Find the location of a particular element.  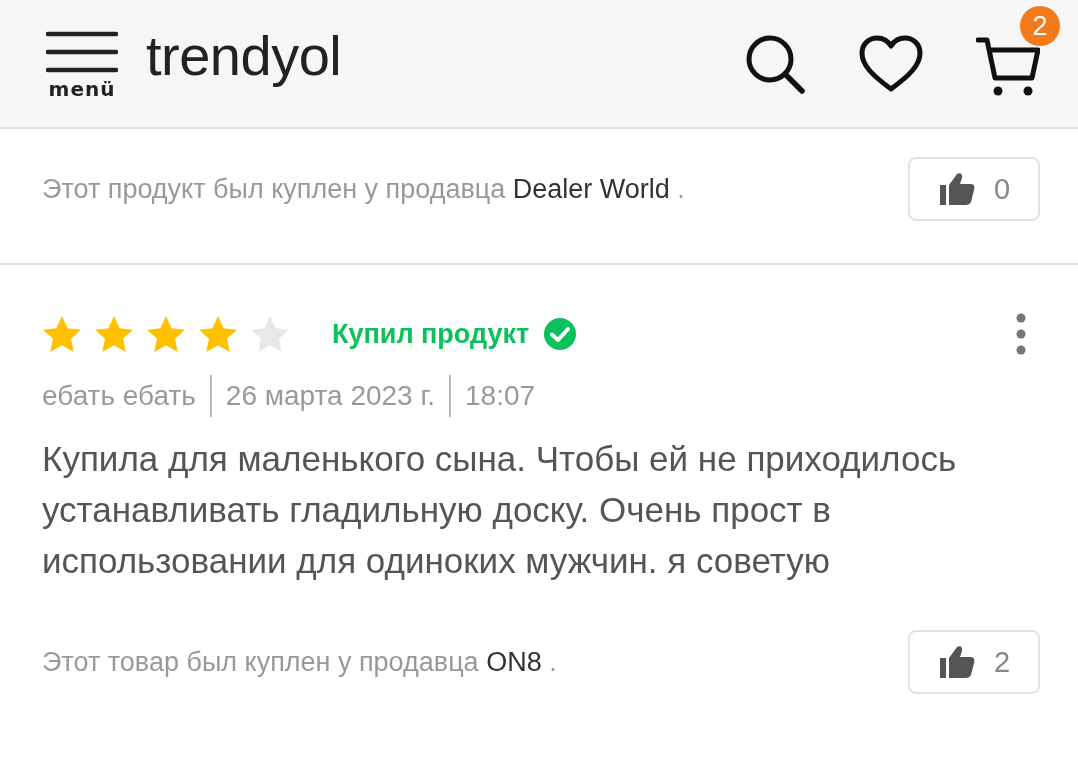

review-author: ебать ебать is located at coordinates (119, 396).